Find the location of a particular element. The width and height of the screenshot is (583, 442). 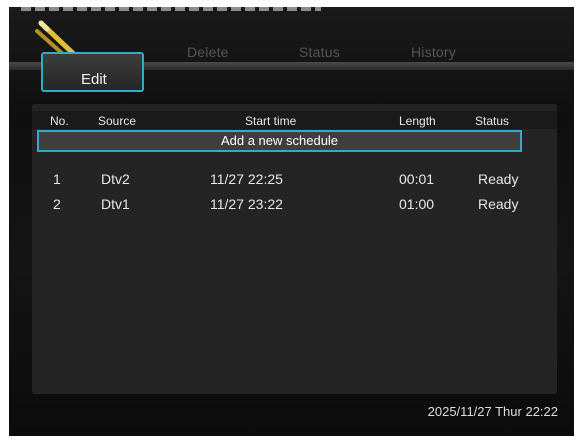

table-header: No. Source Start time Length Status is located at coordinates (294, 120).